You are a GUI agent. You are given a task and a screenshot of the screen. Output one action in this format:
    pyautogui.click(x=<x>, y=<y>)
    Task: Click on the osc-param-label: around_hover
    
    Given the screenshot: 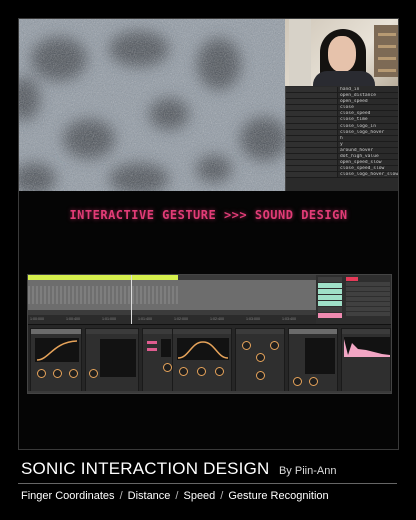 What is the action you would take?
    pyautogui.click(x=357, y=150)
    